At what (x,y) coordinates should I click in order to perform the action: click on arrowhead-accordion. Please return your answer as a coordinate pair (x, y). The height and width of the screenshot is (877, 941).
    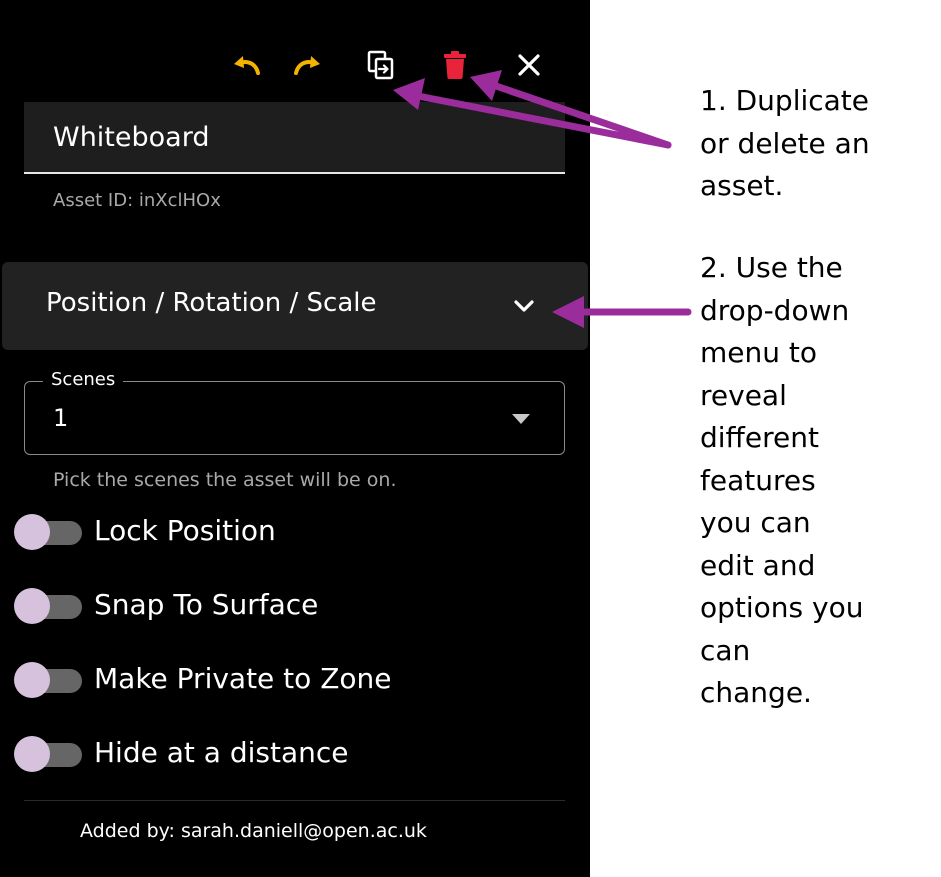
    Looking at the image, I should click on (568, 312).